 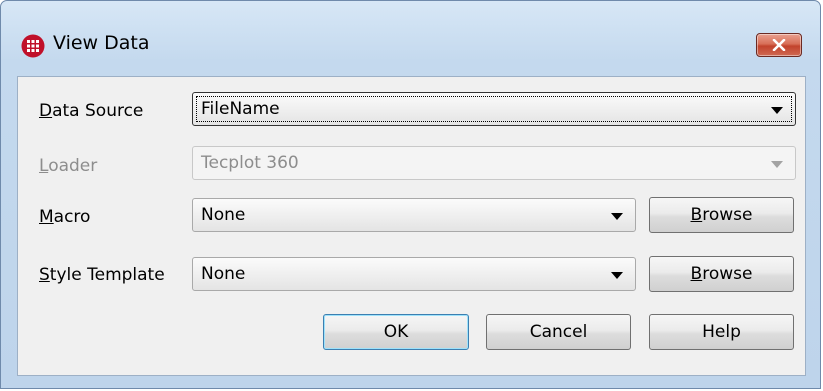 I want to click on macro-select: None, so click(x=414, y=215).